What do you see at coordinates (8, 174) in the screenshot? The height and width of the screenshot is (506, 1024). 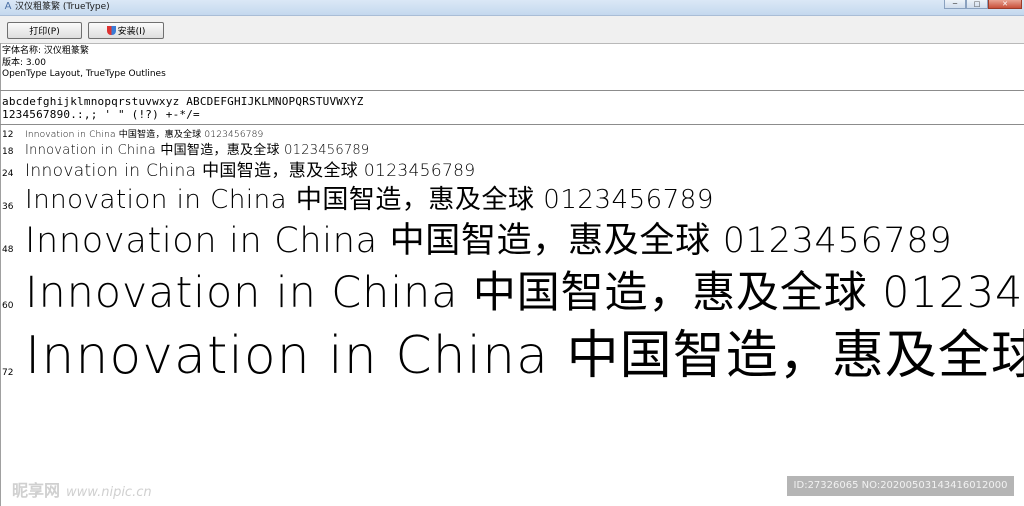 I see `size-label: 24` at bounding box center [8, 174].